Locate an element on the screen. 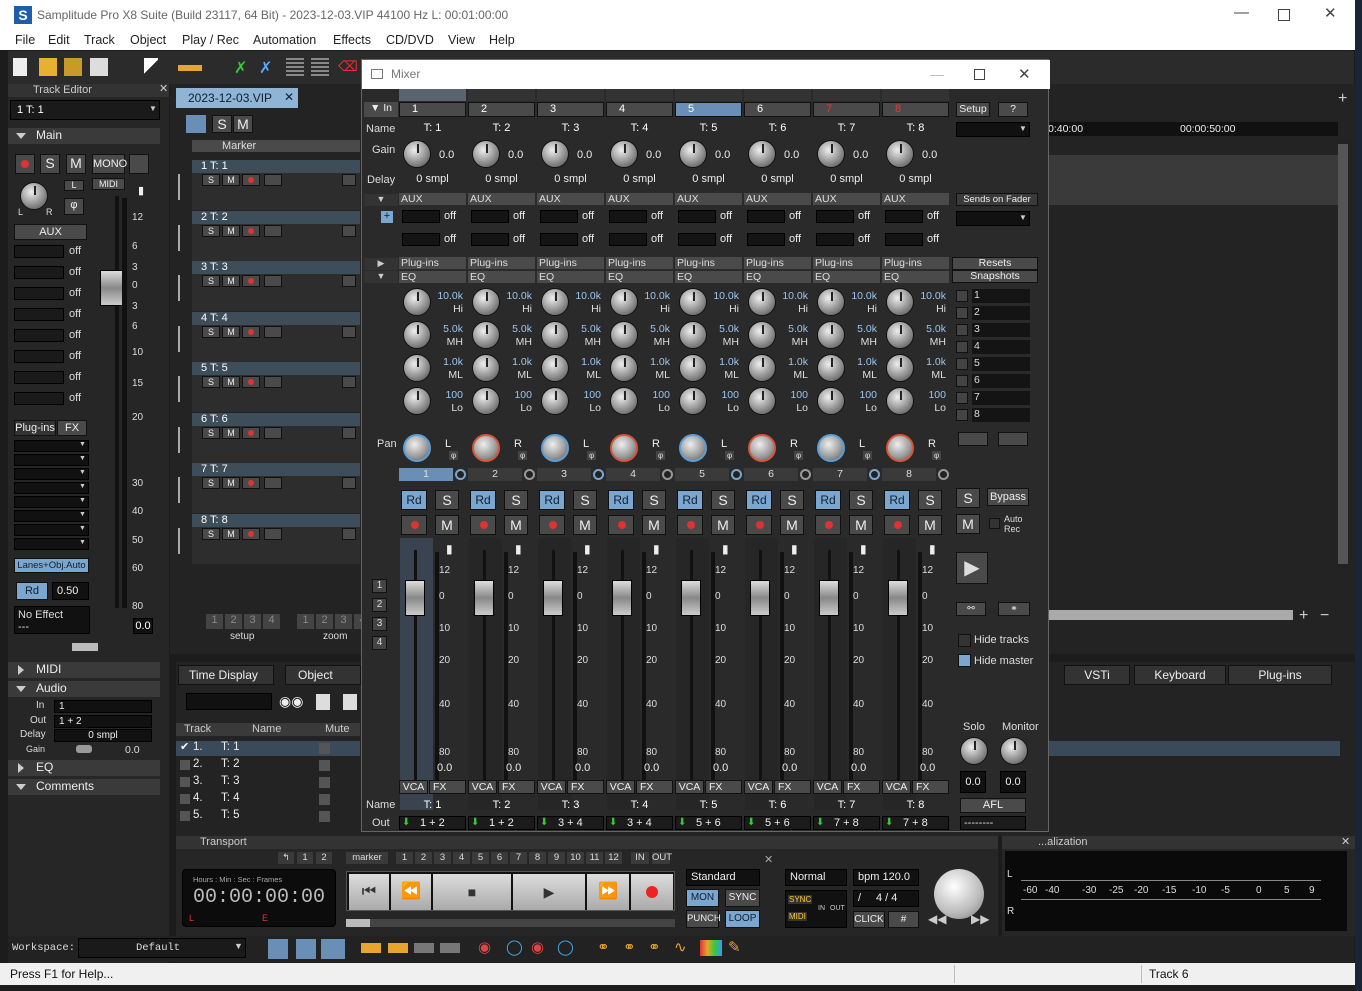  col-name: Name is located at coordinates (266, 729).